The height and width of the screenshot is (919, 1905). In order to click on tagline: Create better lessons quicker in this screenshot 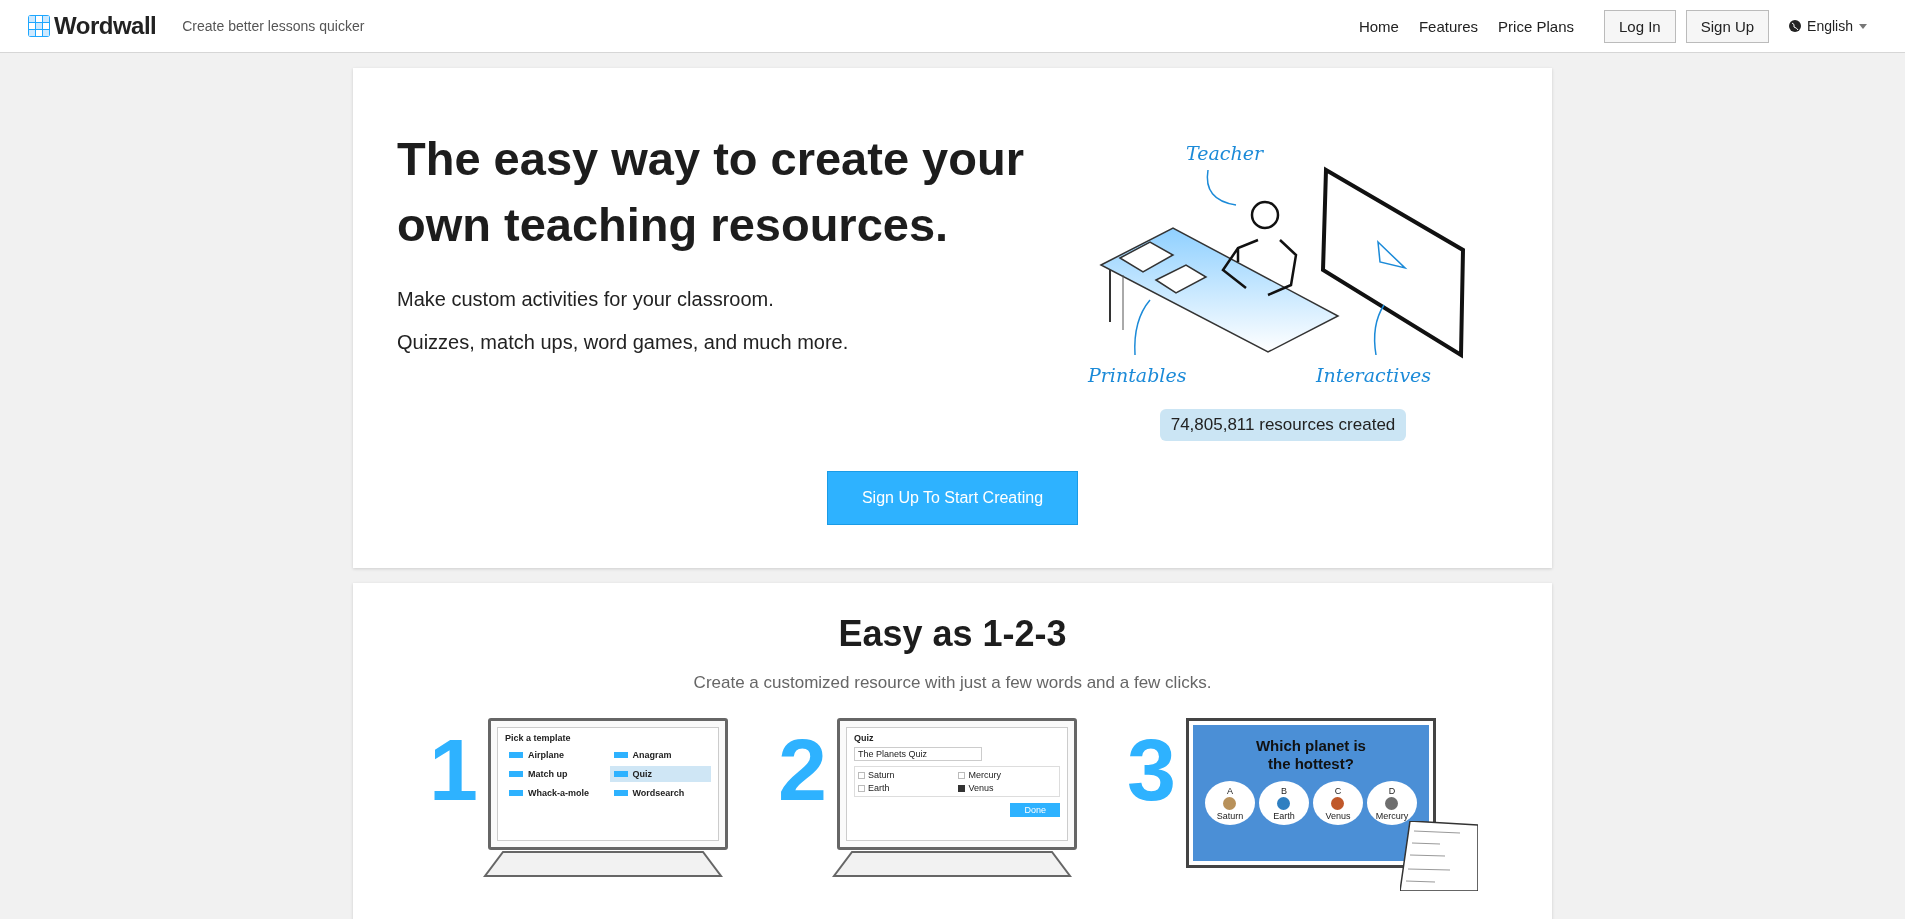, I will do `click(273, 26)`.